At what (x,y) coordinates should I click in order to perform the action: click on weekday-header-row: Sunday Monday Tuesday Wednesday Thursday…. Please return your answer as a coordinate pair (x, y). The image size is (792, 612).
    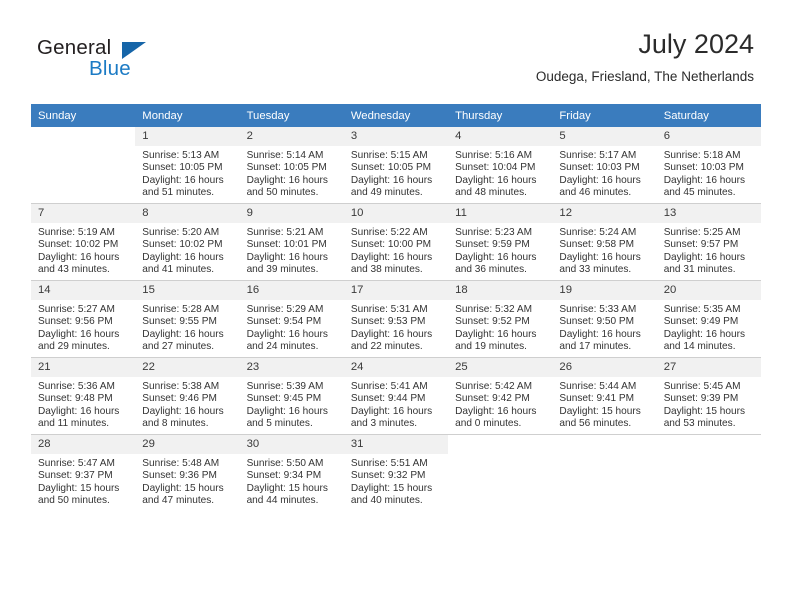
    Looking at the image, I should click on (396, 115).